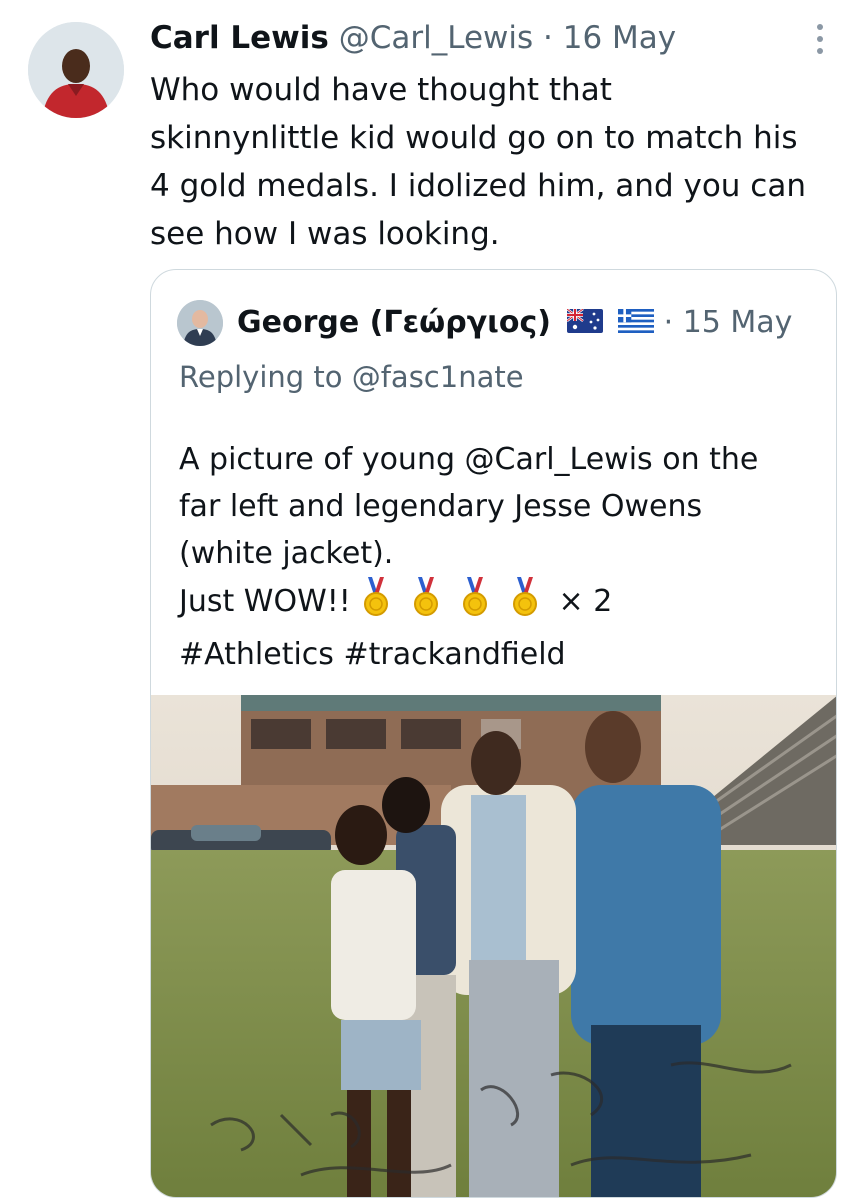 The height and width of the screenshot is (1200, 865). I want to click on quoted-text-line: far left and legendary Jesse Owens, so click(441, 506).